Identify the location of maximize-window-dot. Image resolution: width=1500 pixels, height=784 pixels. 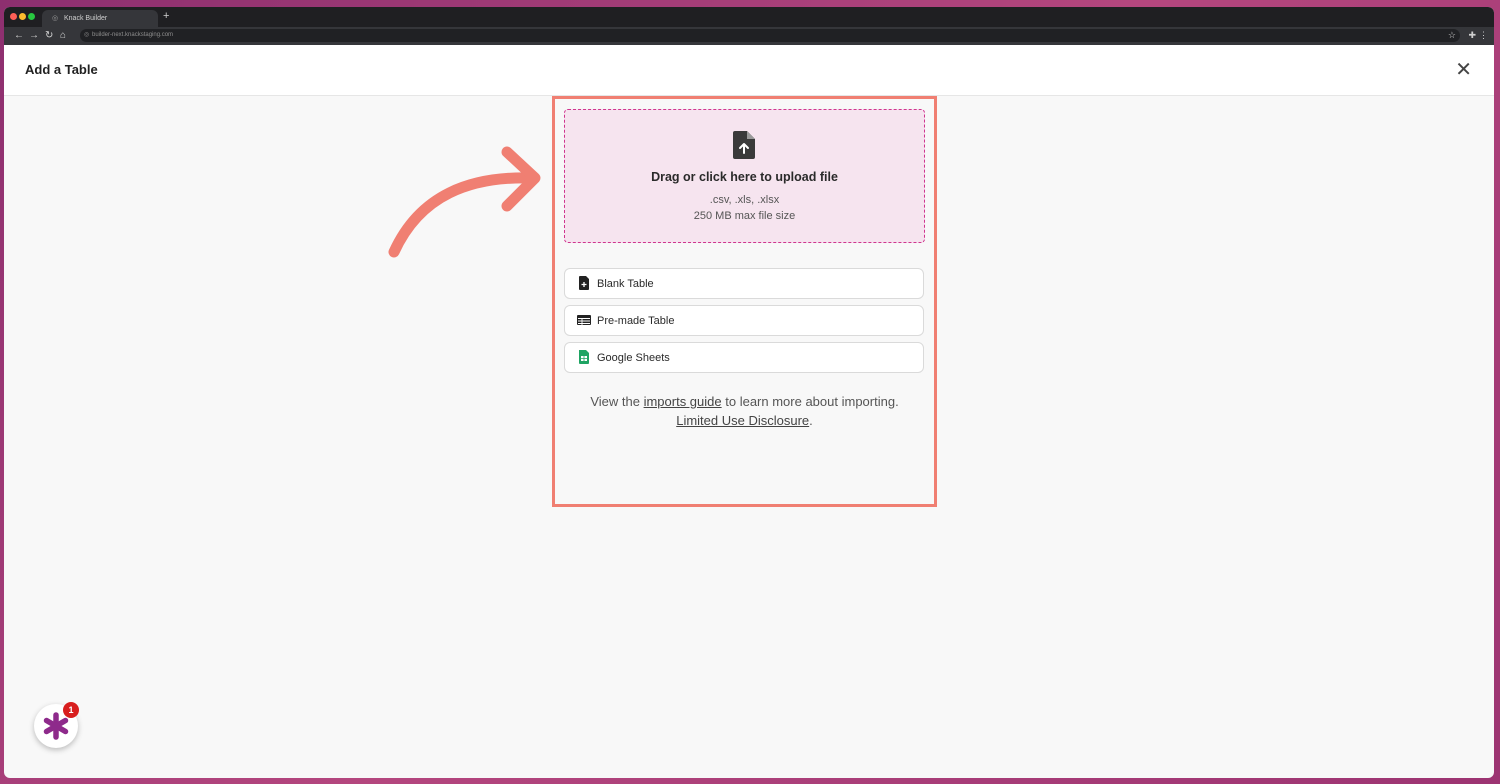
(31, 16).